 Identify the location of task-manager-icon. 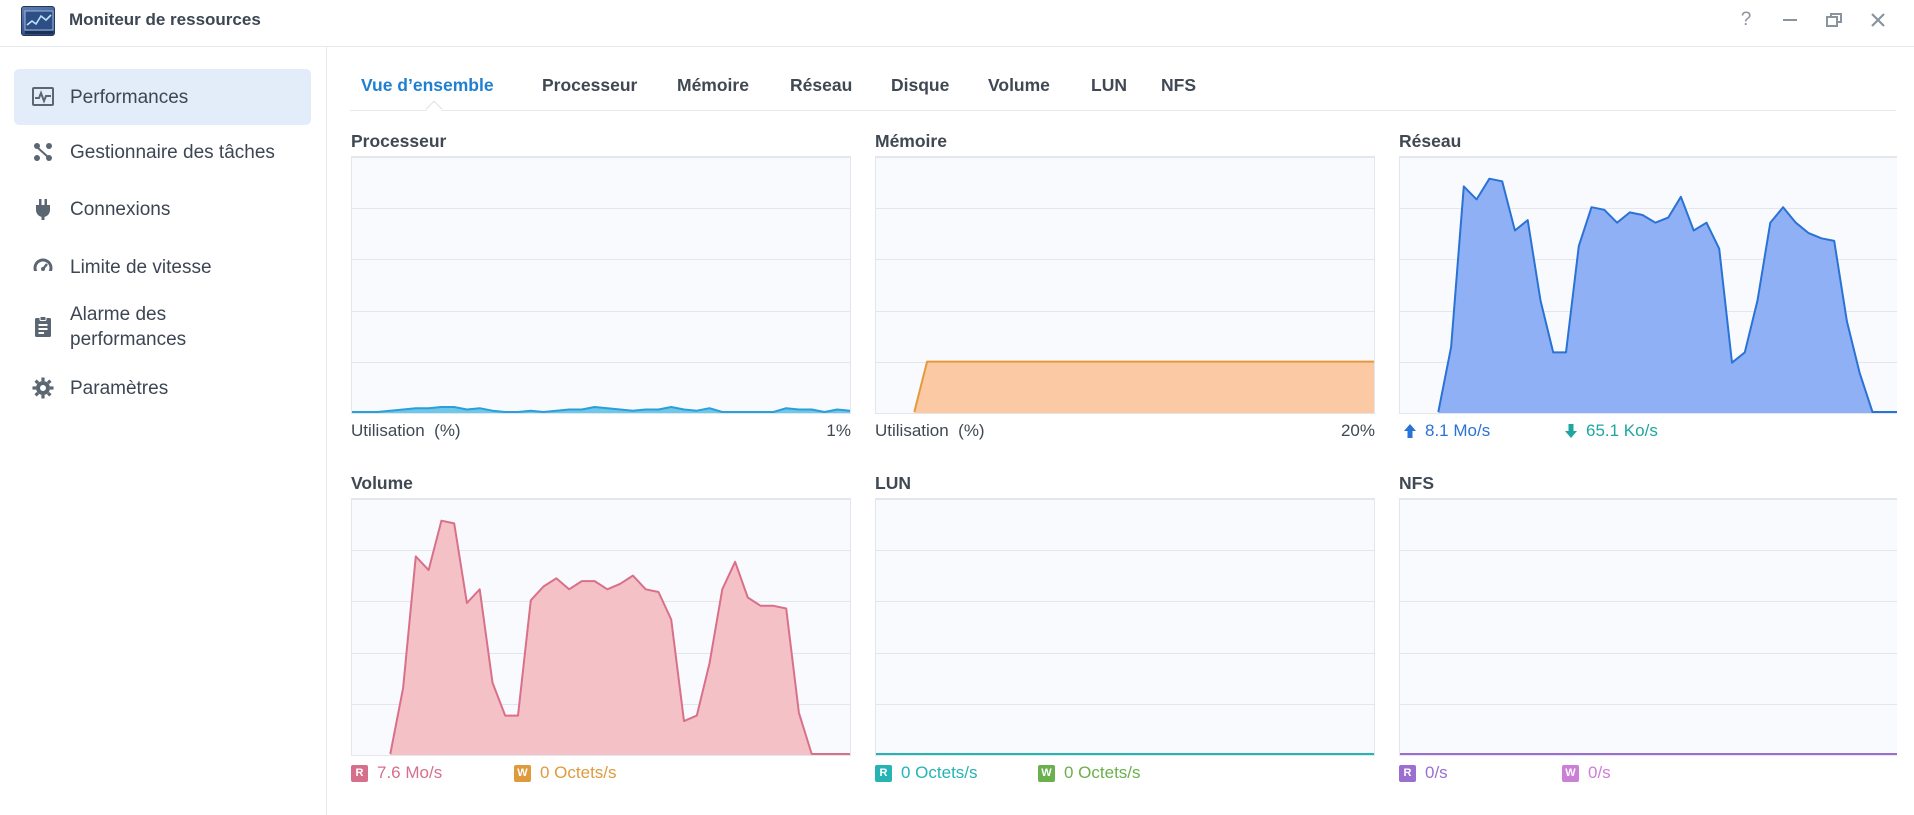
(43, 152).